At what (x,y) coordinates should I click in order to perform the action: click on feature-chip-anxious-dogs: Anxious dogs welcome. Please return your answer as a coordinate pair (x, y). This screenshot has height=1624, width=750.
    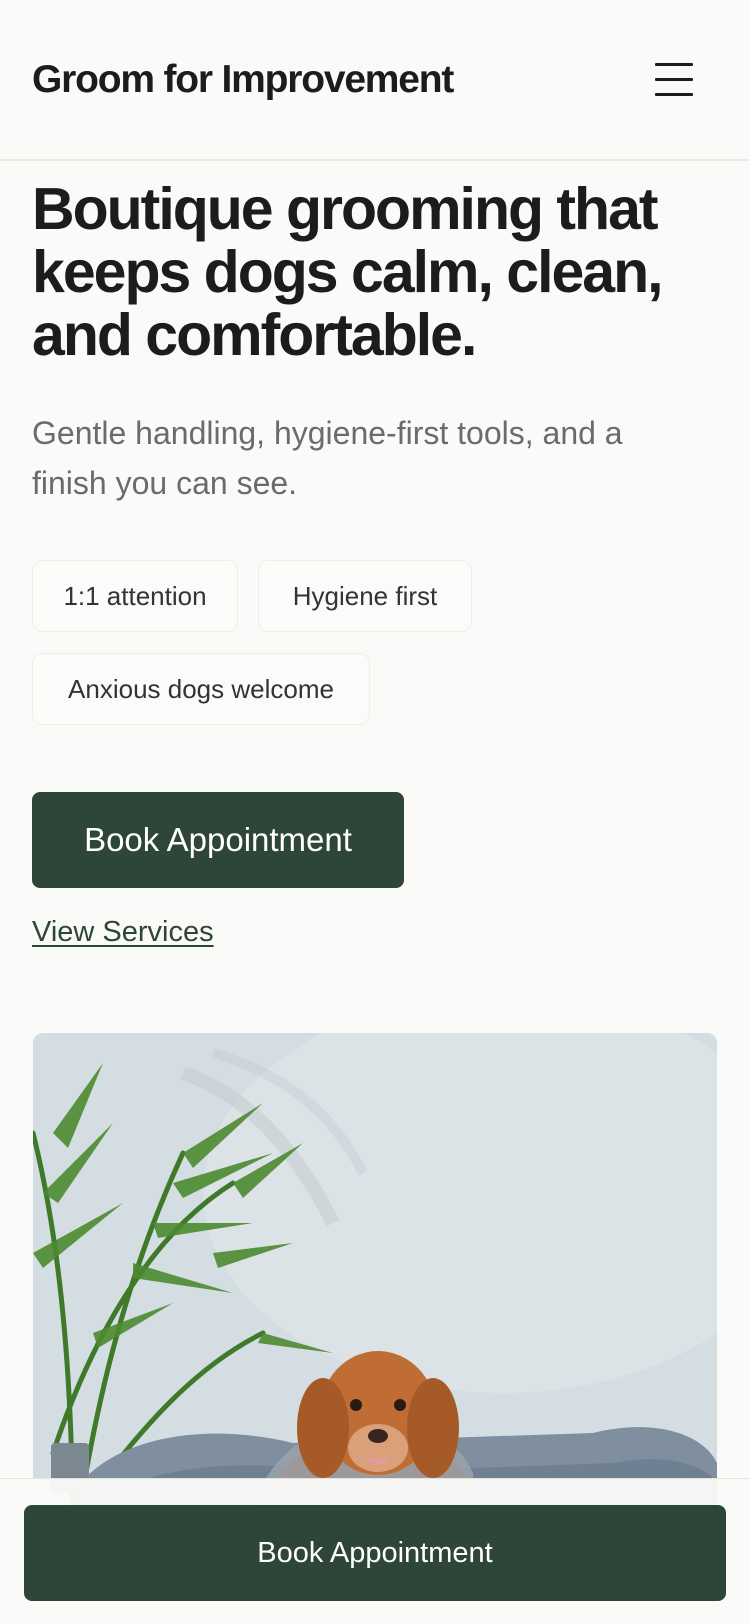
    Looking at the image, I should click on (201, 689).